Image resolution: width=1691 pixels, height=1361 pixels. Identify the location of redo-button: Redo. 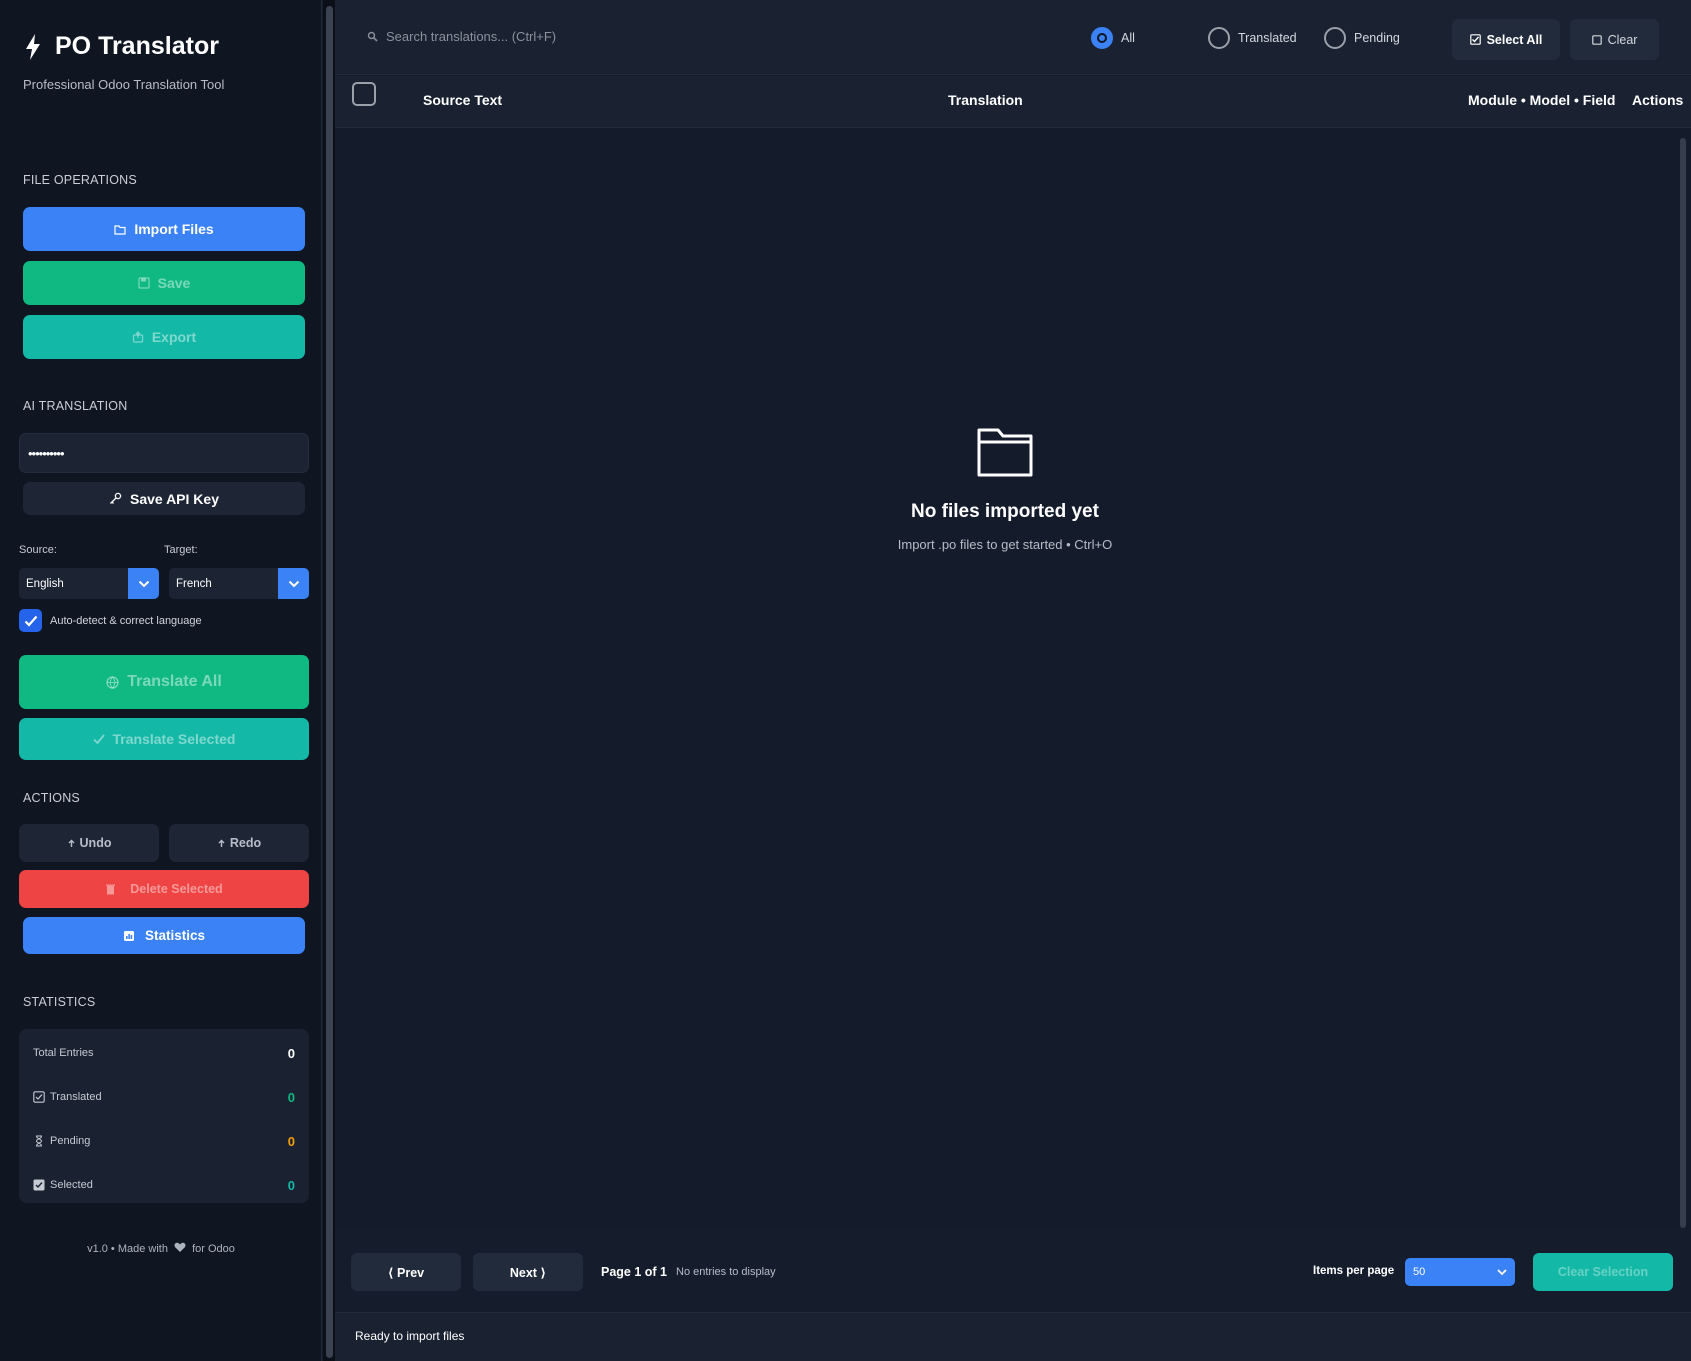
(239, 843).